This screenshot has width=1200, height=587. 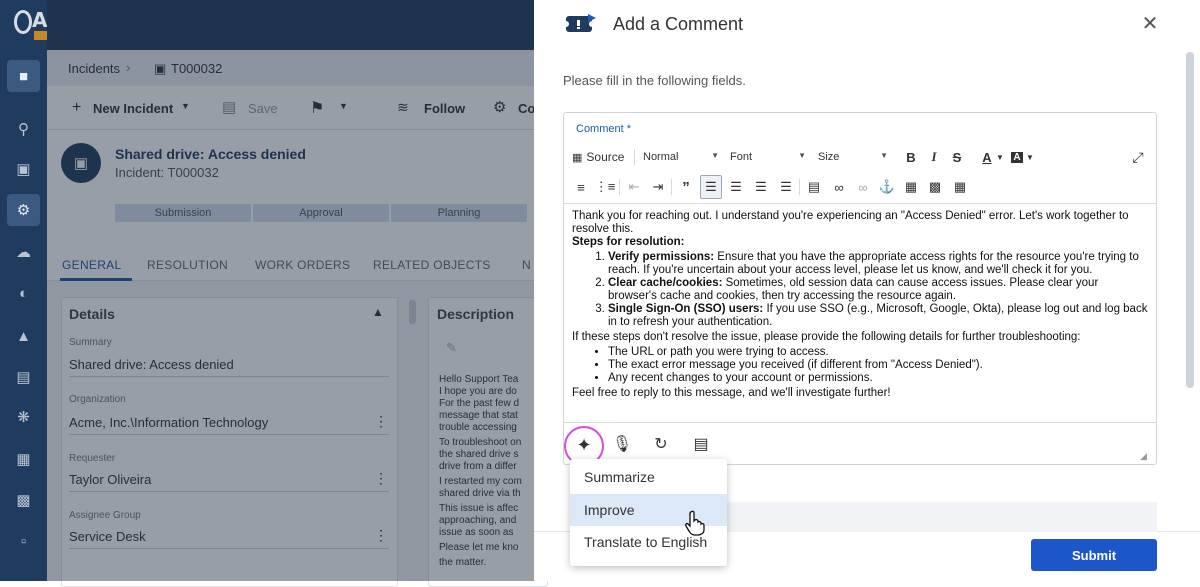 What do you see at coordinates (695, 523) in the screenshot?
I see `hand-cursor-icon` at bounding box center [695, 523].